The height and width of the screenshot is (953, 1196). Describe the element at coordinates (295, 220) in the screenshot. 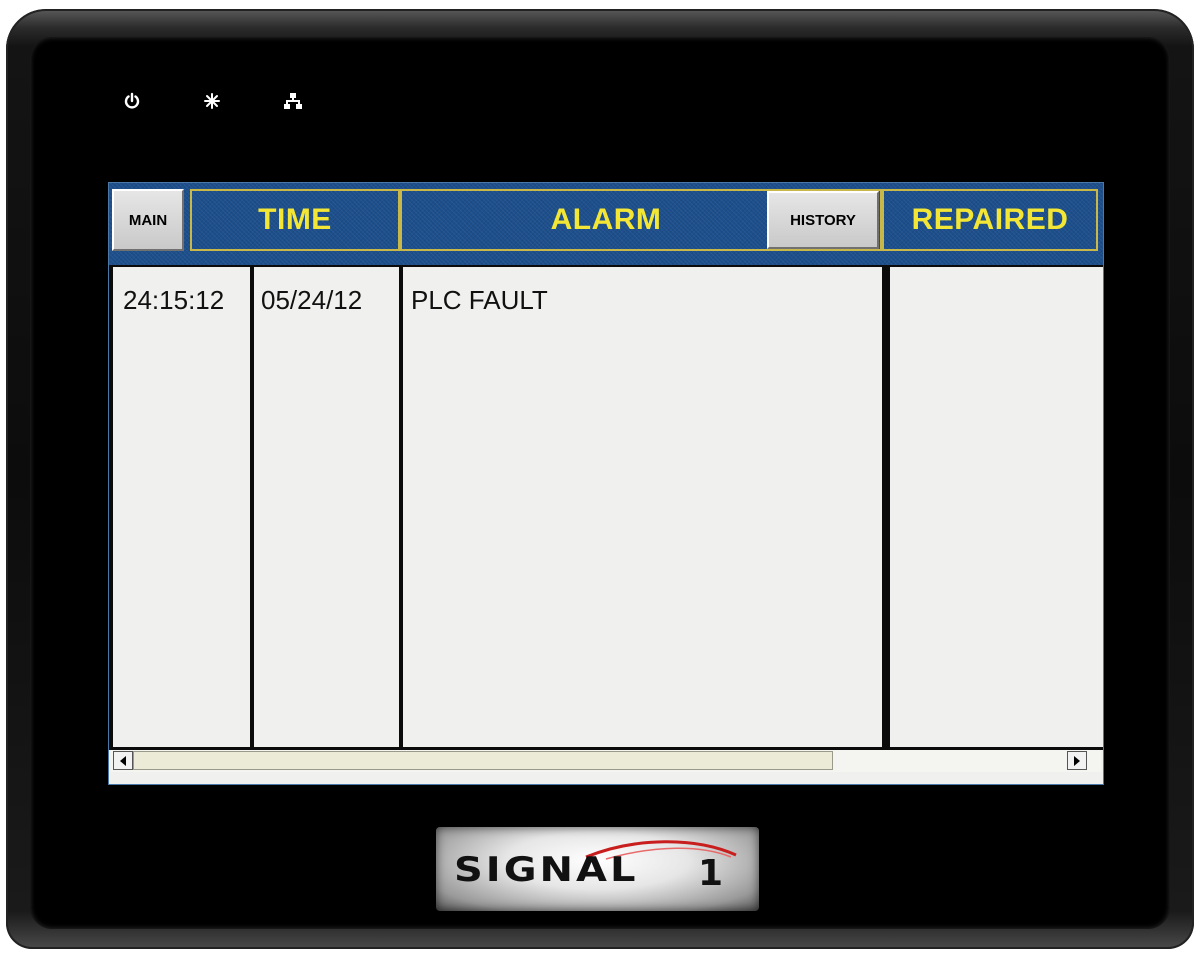

I see `time-column-header: TIME` at that location.